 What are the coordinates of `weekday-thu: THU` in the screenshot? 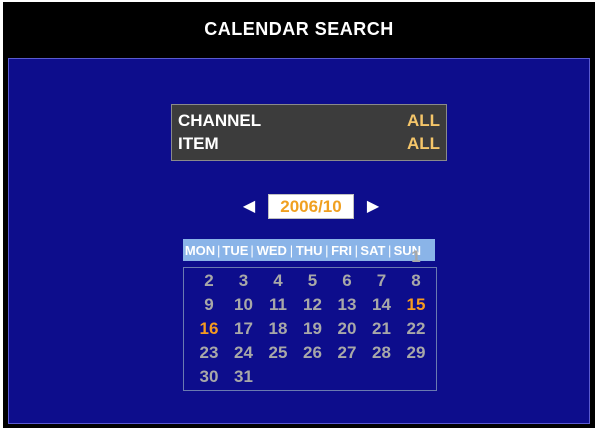 It's located at (309, 250).